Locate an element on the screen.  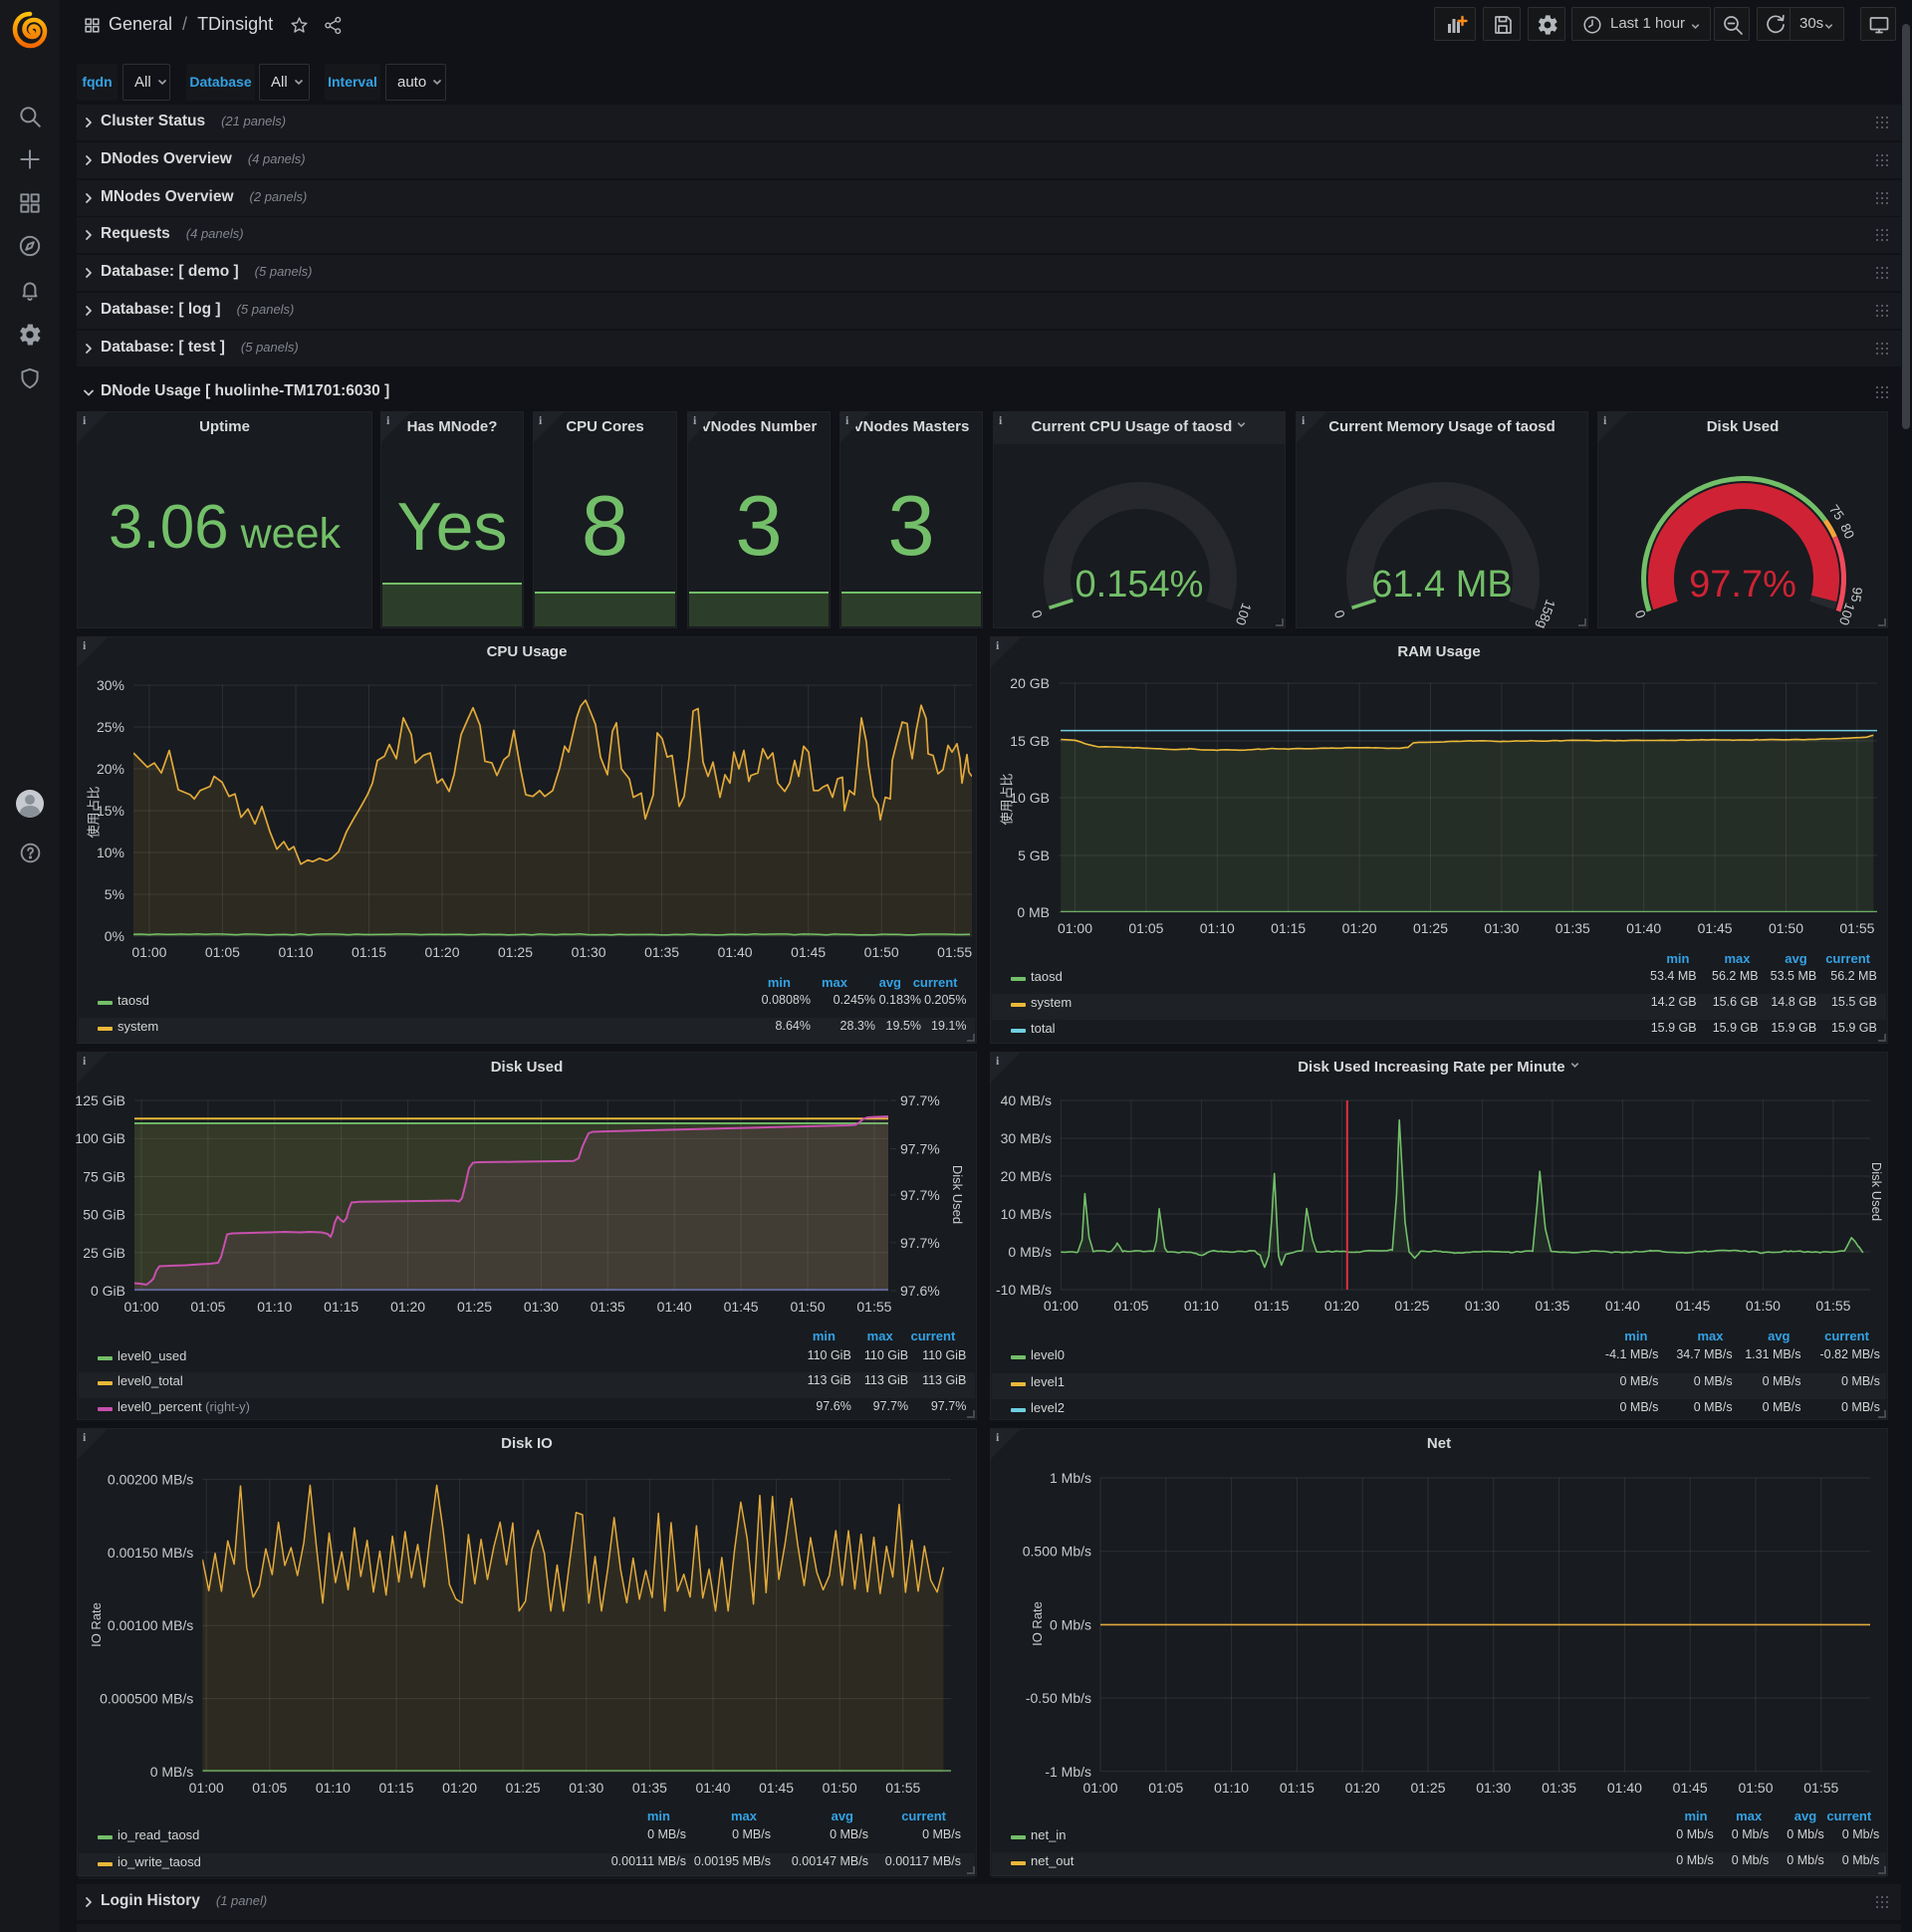
svg-text: 0.000500 MB/s is located at coordinates (146, 1699).